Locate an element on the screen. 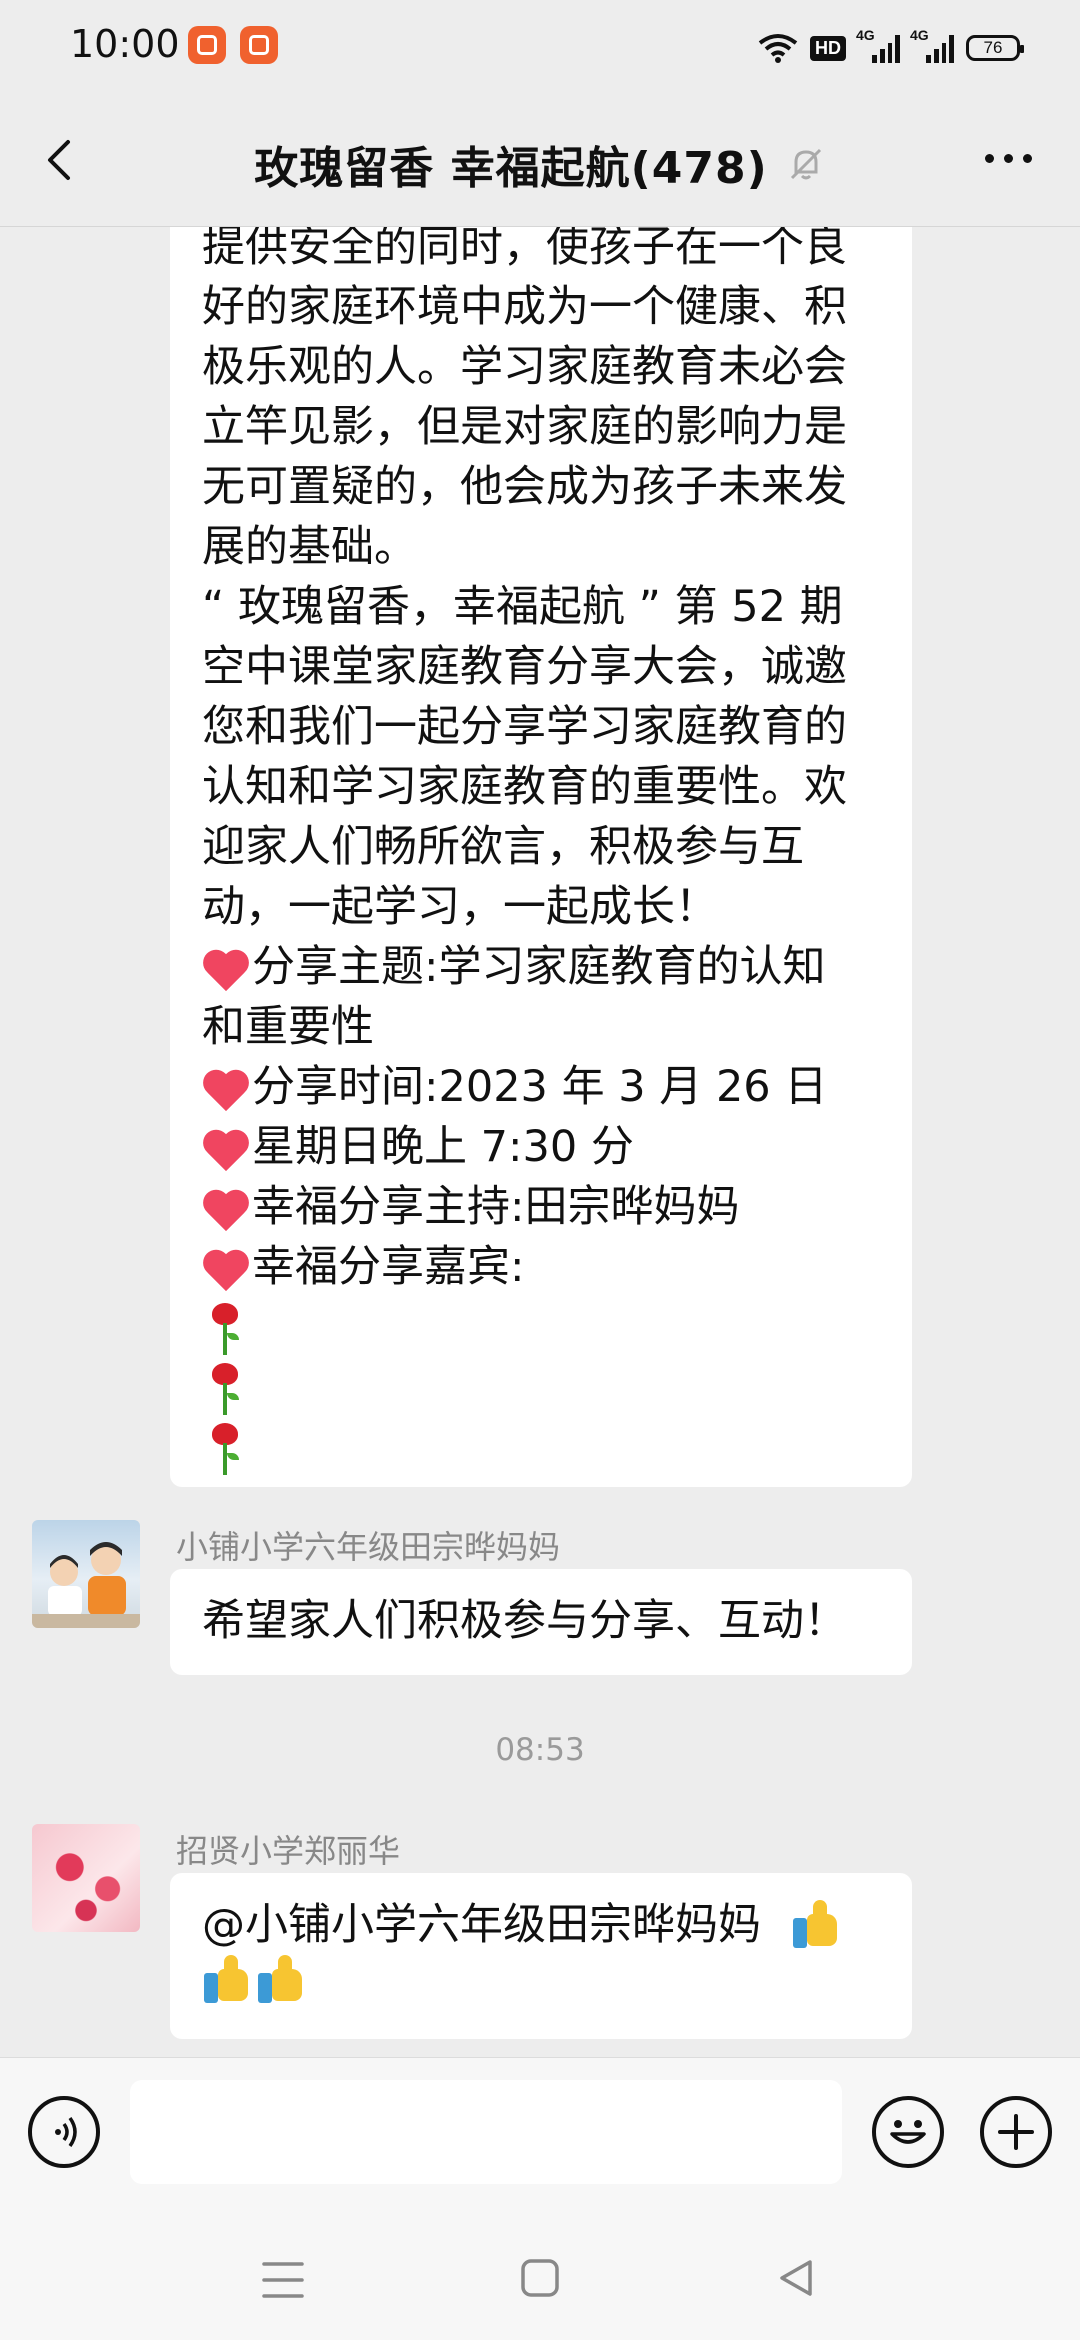 The height and width of the screenshot is (2340, 1080). hd-voice-icon: HD is located at coordinates (828, 48).